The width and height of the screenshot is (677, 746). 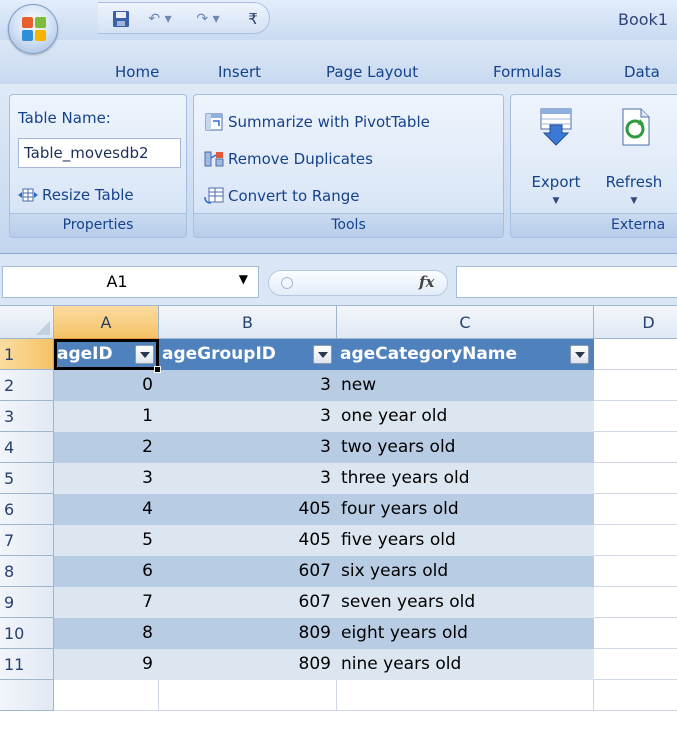 I want to click on name-box-dropdown-icon: ▼, so click(x=243, y=279).